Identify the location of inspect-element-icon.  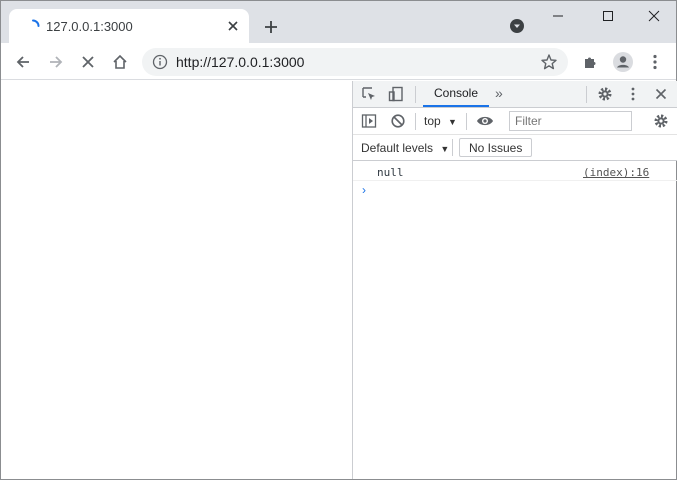
(369, 94).